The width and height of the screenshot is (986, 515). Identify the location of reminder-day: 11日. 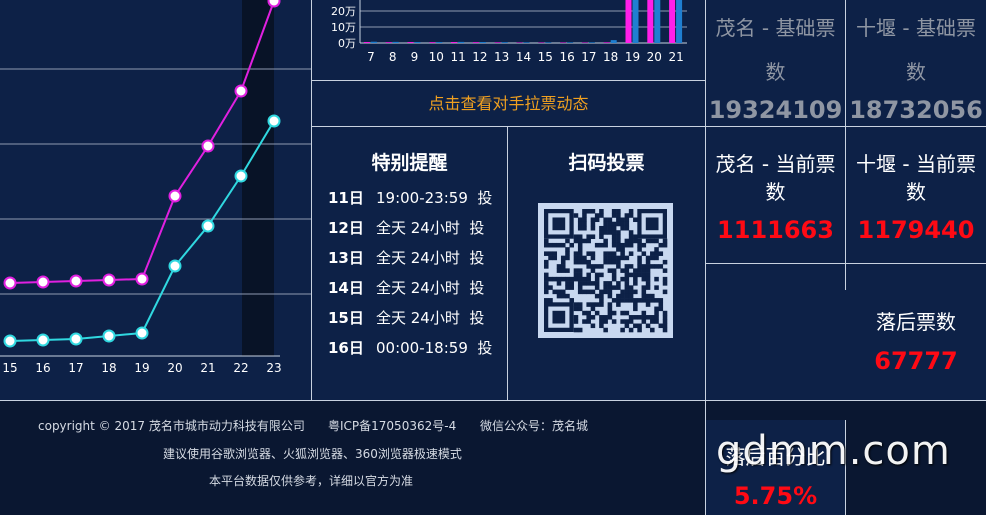
(346, 198).